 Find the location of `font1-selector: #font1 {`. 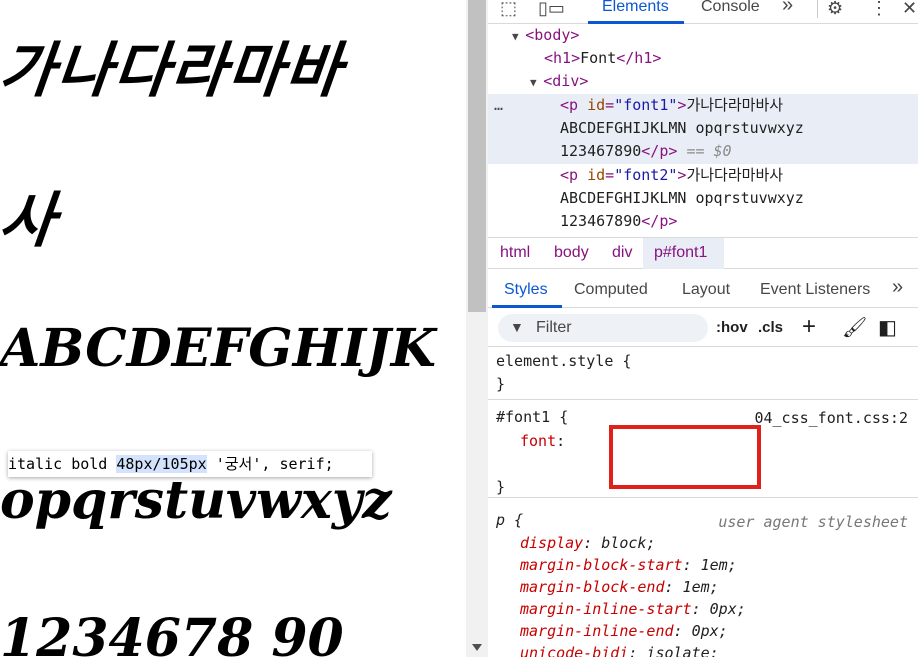

font1-selector: #font1 { is located at coordinates (532, 417).